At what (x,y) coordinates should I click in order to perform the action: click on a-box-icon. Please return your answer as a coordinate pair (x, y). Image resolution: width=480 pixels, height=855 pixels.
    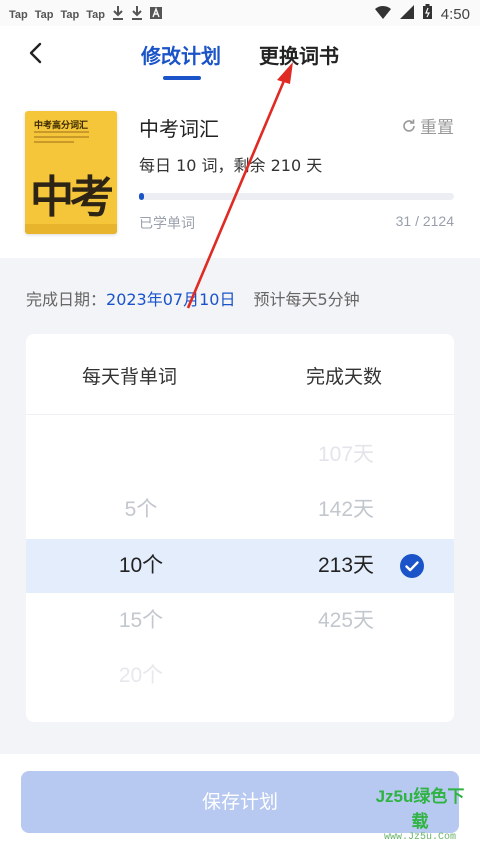
    Looking at the image, I should click on (156, 14).